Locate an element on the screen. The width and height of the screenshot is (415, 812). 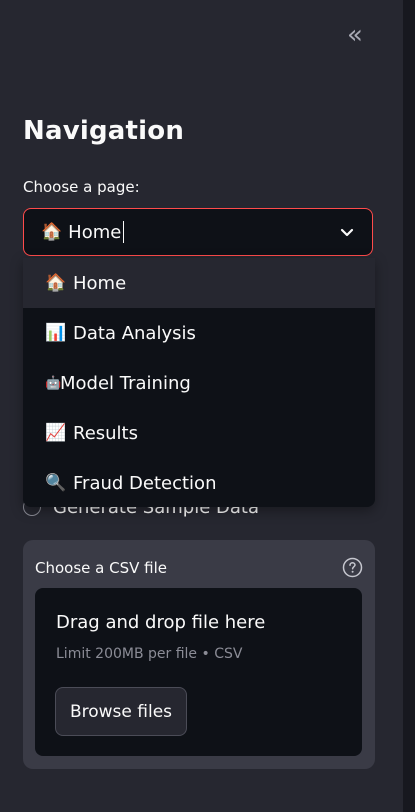
option-label: Results is located at coordinates (105, 433).